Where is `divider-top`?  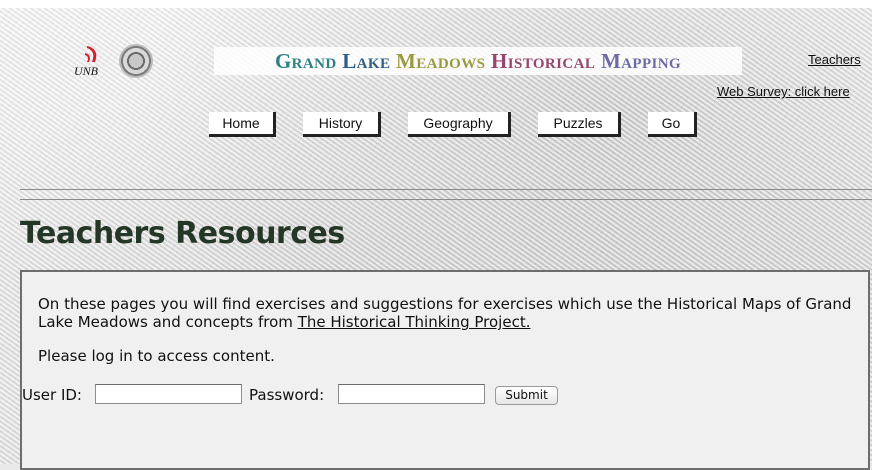
divider-top is located at coordinates (446, 189).